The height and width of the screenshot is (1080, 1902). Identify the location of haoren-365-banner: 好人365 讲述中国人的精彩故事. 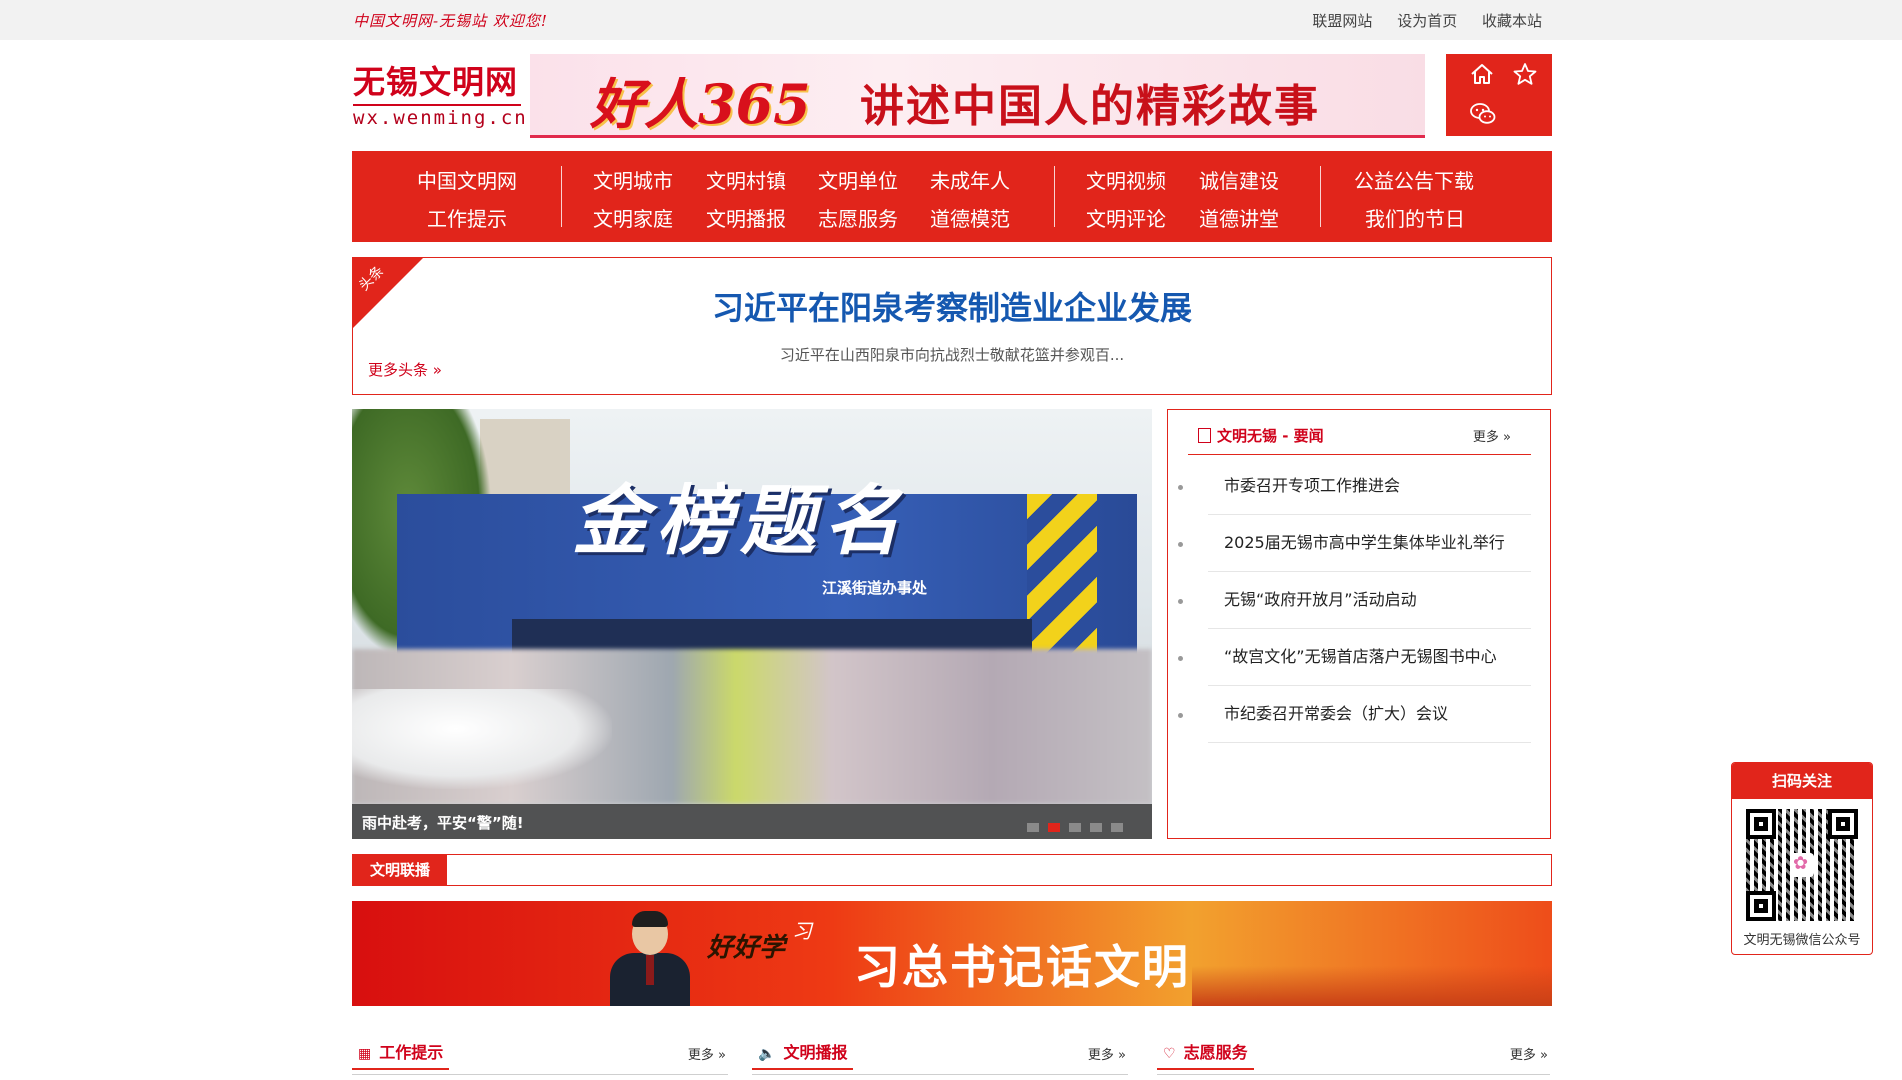
(977, 96).